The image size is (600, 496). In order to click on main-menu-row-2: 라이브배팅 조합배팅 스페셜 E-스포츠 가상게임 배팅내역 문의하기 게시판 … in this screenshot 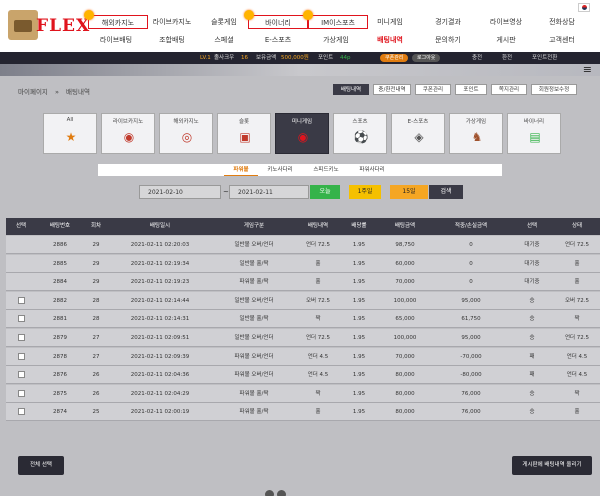, I will do `click(342, 40)`.